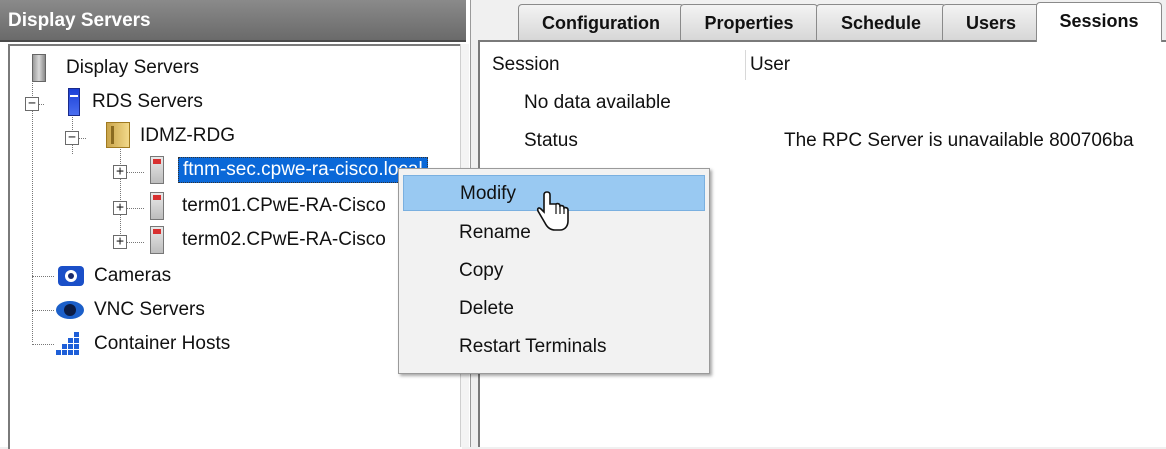 The height and width of the screenshot is (449, 1166). What do you see at coordinates (881, 22) in the screenshot?
I see `tab-schedule: Schedule` at bounding box center [881, 22].